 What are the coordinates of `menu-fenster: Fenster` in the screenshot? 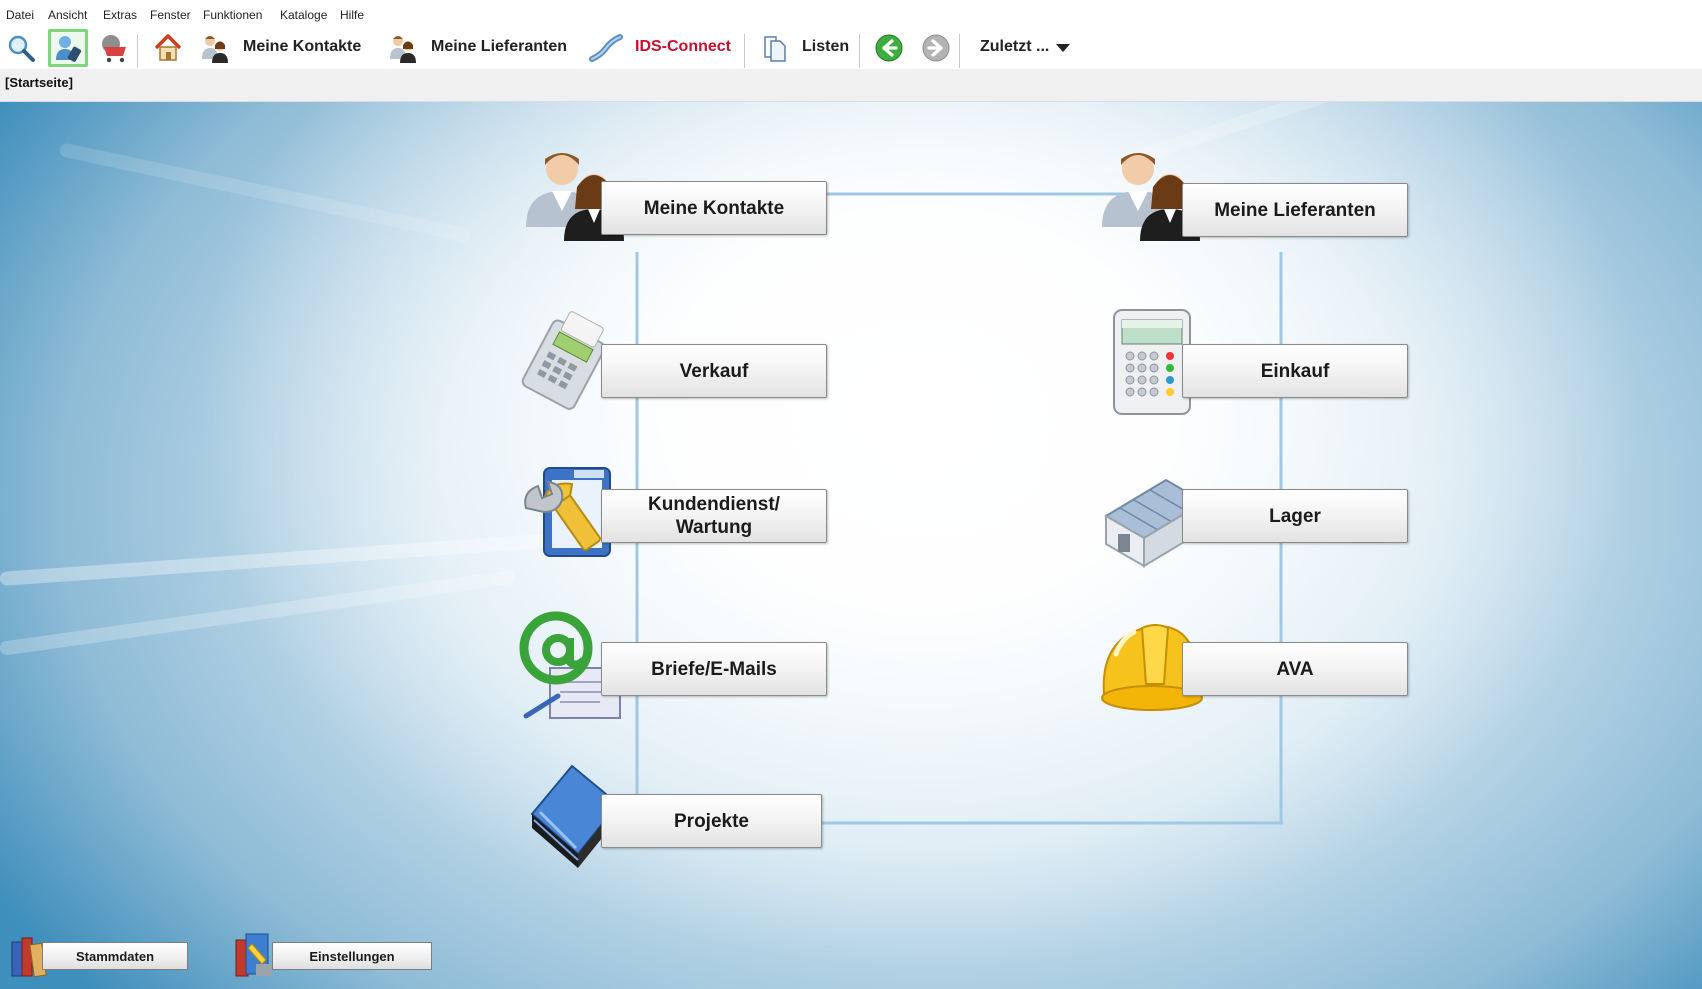 It's located at (170, 15).